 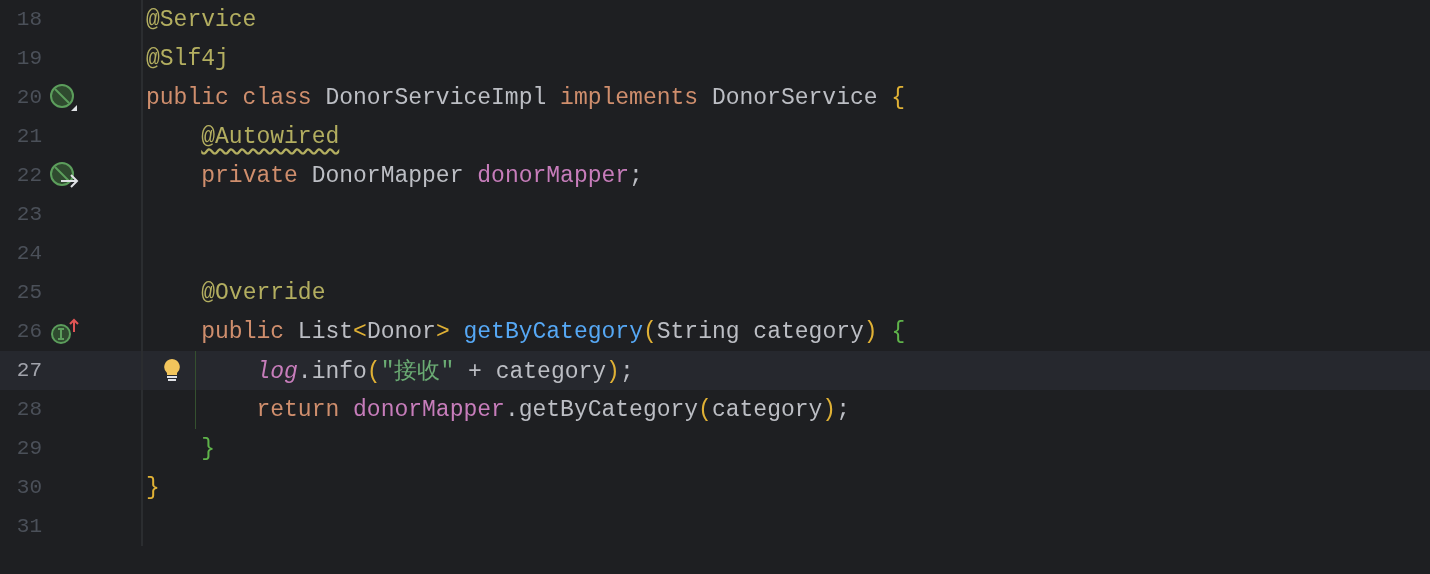 What do you see at coordinates (263, 292) in the screenshot?
I see `code-line: @Override` at bounding box center [263, 292].